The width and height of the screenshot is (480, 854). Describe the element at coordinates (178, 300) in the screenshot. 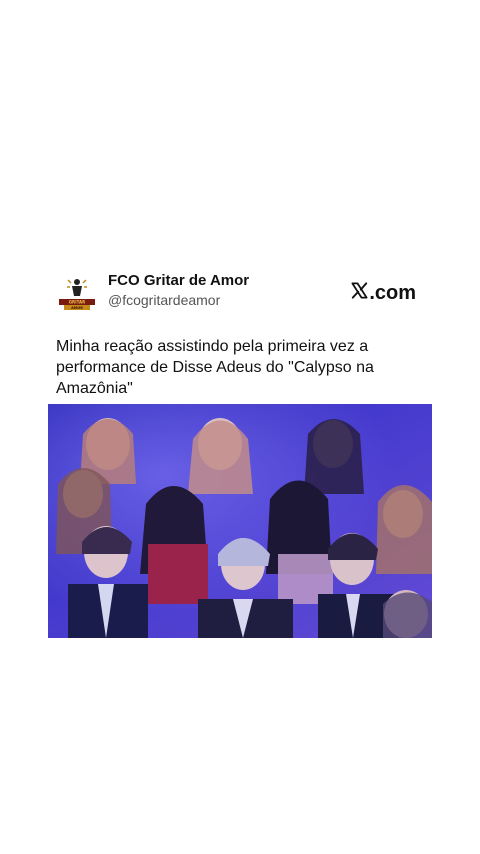

I see `user-handle: @fcogritardeamor` at that location.